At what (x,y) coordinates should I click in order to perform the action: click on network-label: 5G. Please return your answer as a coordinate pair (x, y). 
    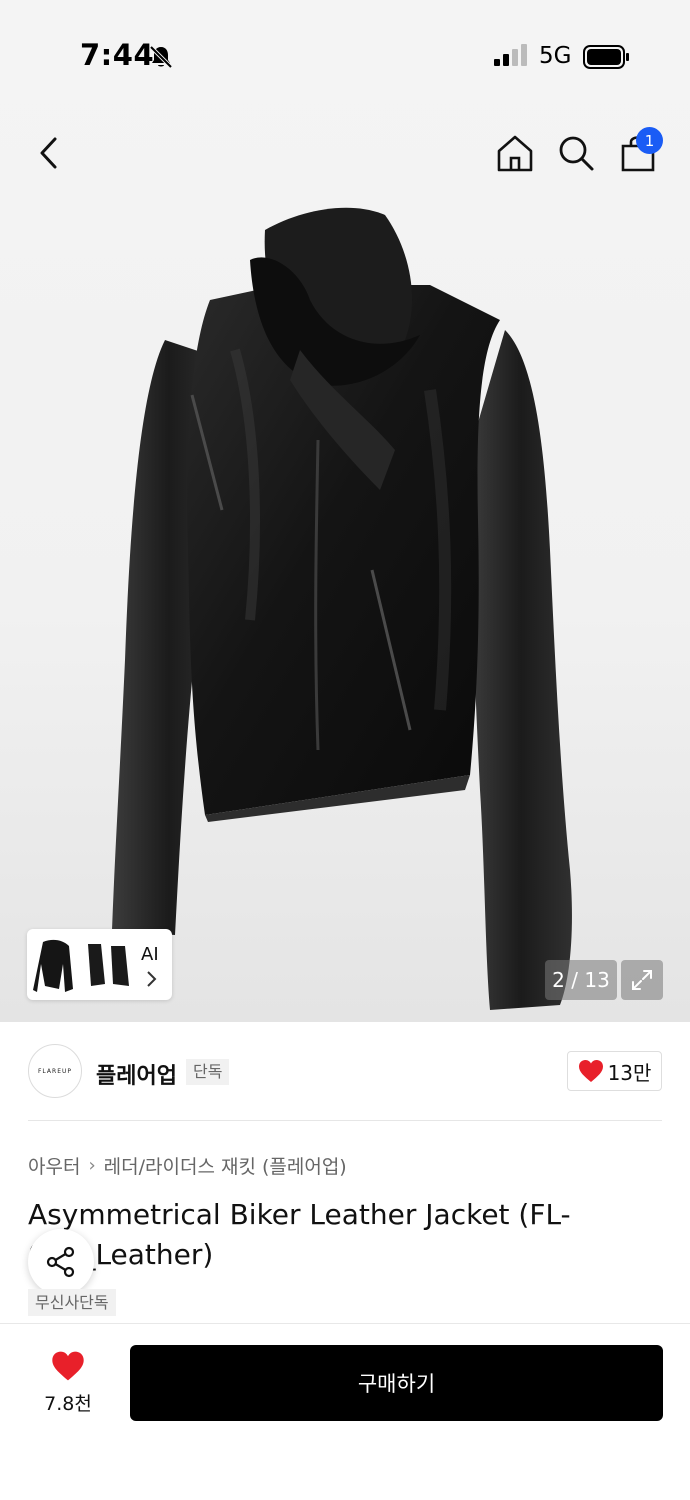
    Looking at the image, I should click on (555, 56).